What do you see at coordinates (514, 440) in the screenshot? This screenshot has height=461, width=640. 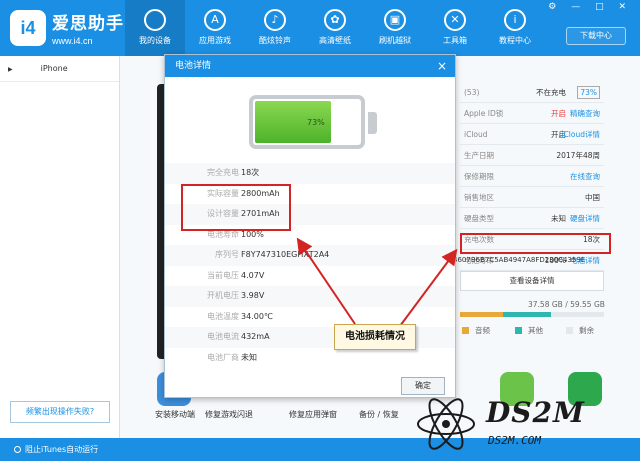 I see `watermark-url: DS2M.COM` at bounding box center [514, 440].